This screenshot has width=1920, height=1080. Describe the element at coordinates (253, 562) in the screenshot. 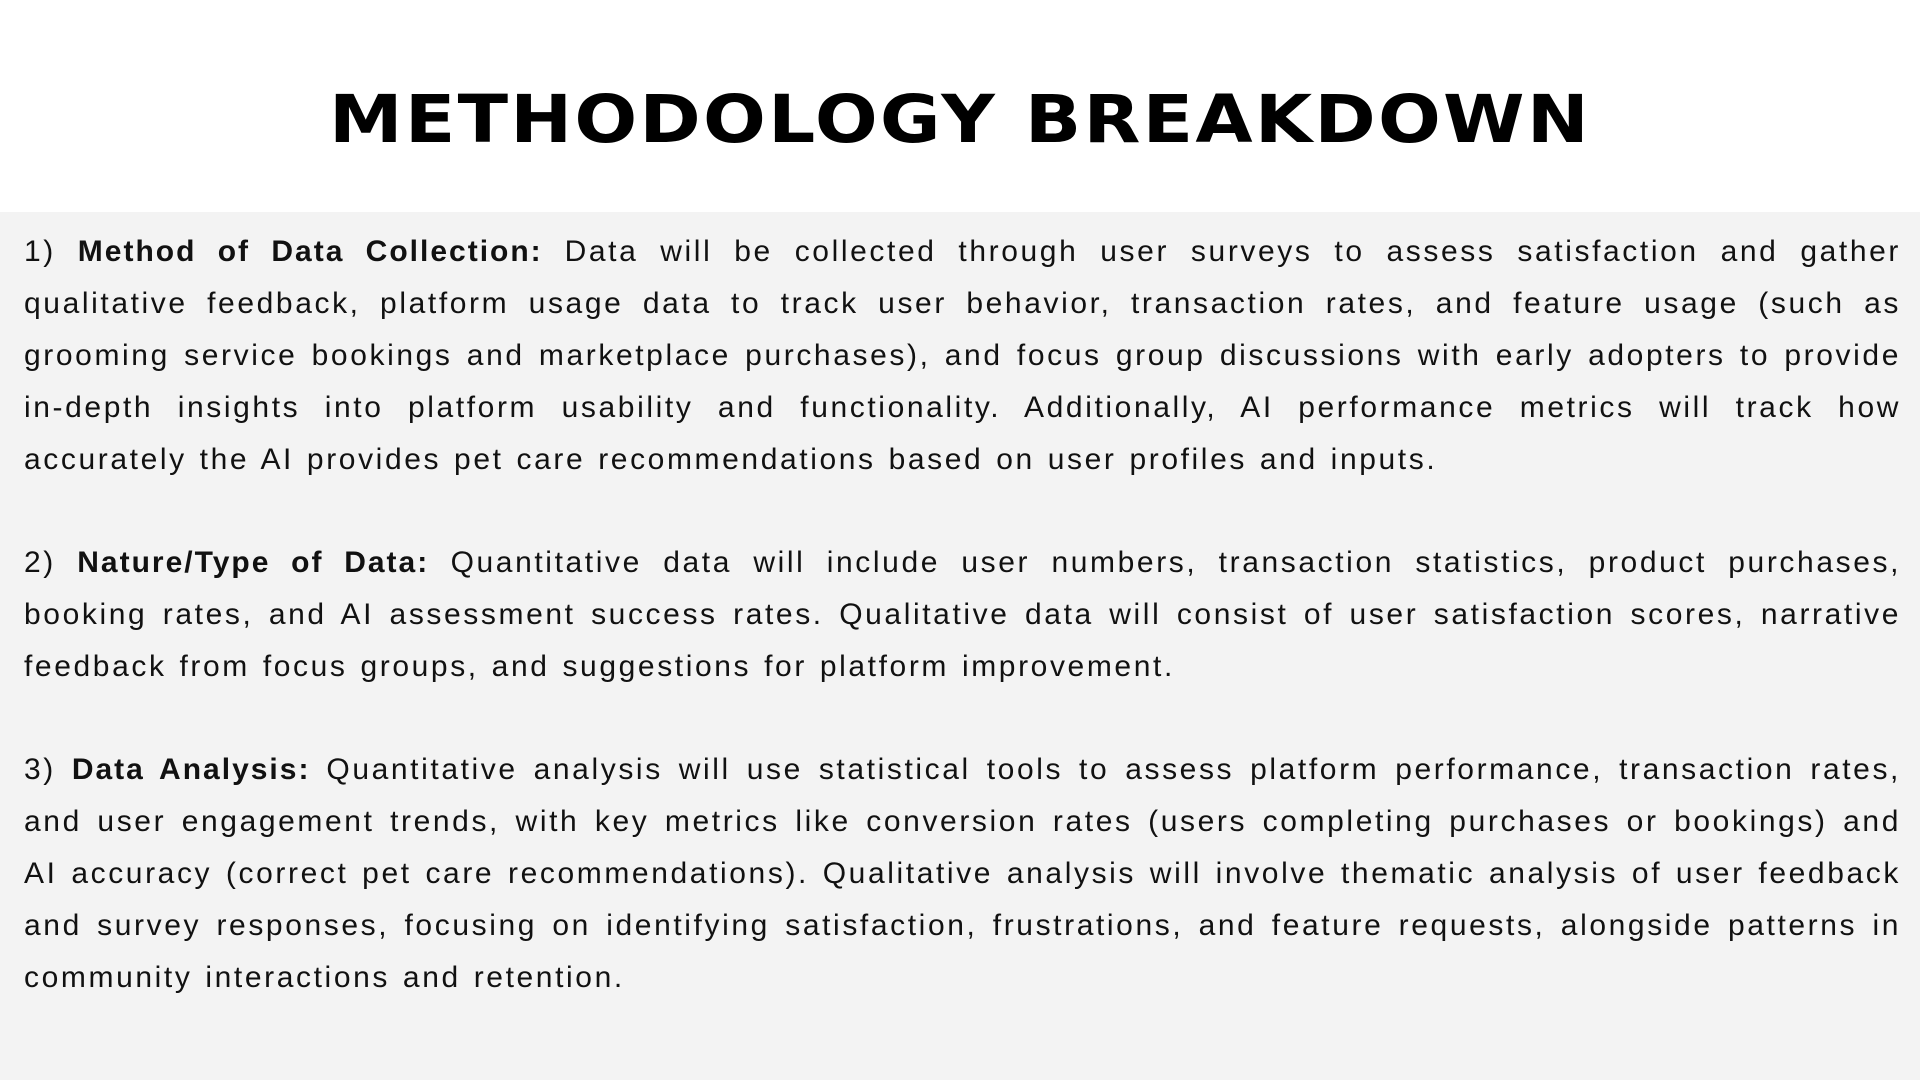

I see `section-heading: Nature/Type of Data:` at that location.